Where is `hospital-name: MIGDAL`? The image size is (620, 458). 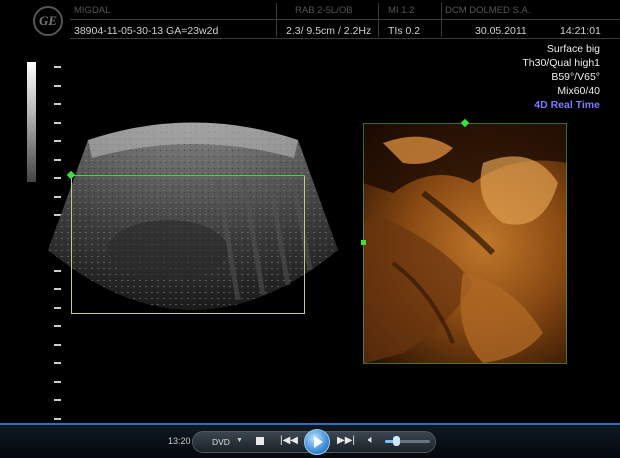 hospital-name: MIGDAL is located at coordinates (92, 10).